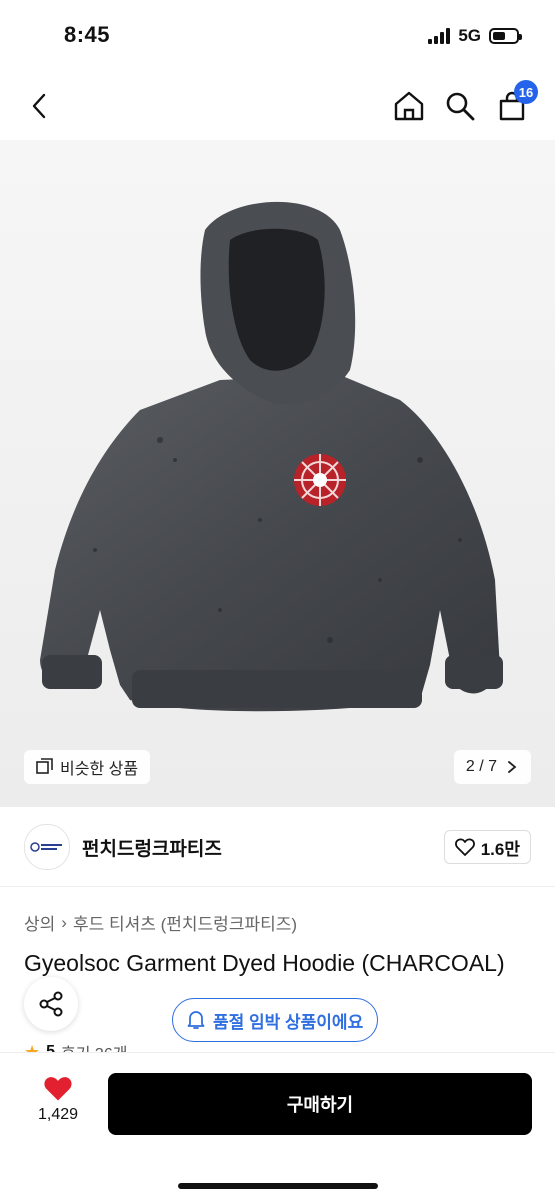 The width and height of the screenshot is (555, 1201). Describe the element at coordinates (505, 36) in the screenshot. I see `battery-icon` at that location.